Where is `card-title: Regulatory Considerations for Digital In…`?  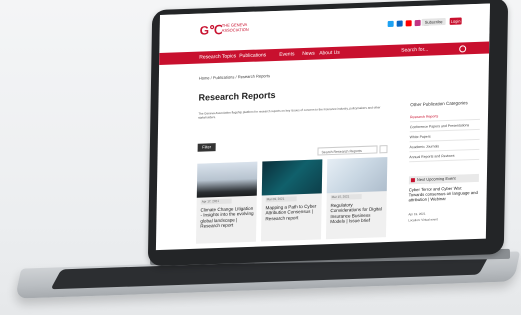 card-title: Regulatory Considerations for Digital In… is located at coordinates (357, 213).